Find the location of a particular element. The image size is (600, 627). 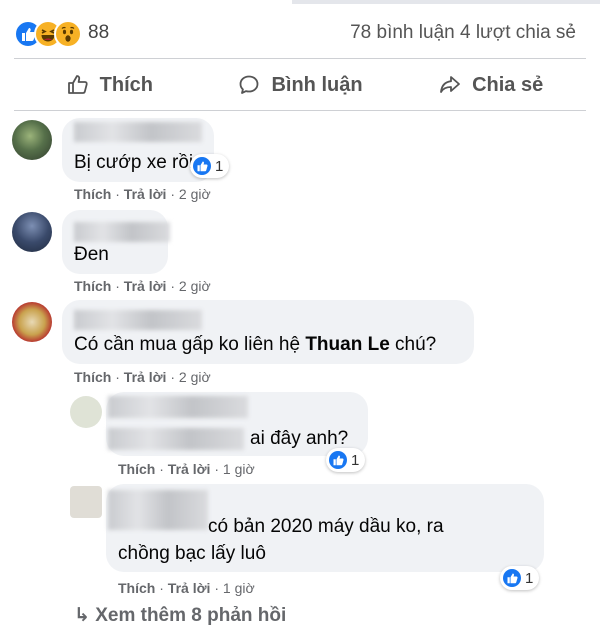

mention-link: Thuan Le is located at coordinates (347, 344).